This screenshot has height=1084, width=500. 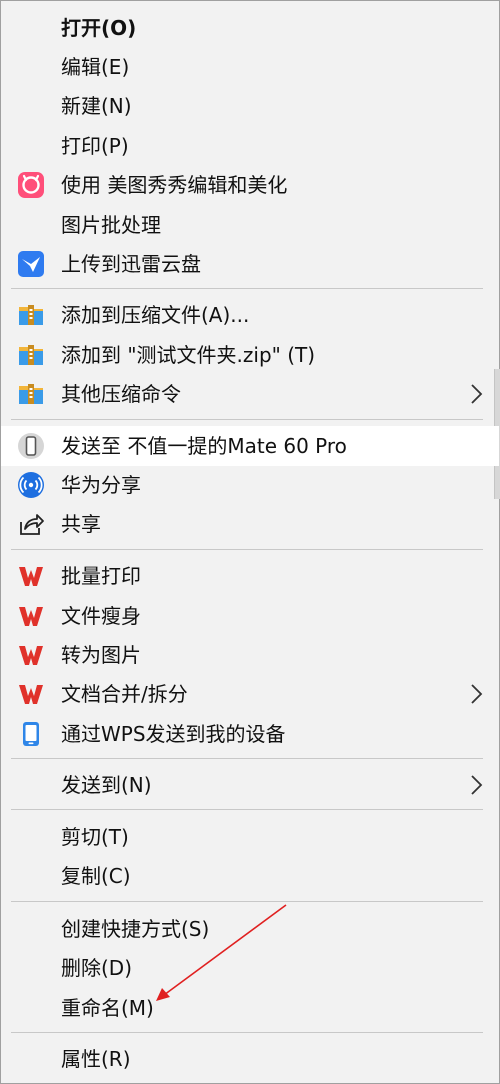 I want to click on menu-item-copy: 复制(C), so click(x=250, y=876).